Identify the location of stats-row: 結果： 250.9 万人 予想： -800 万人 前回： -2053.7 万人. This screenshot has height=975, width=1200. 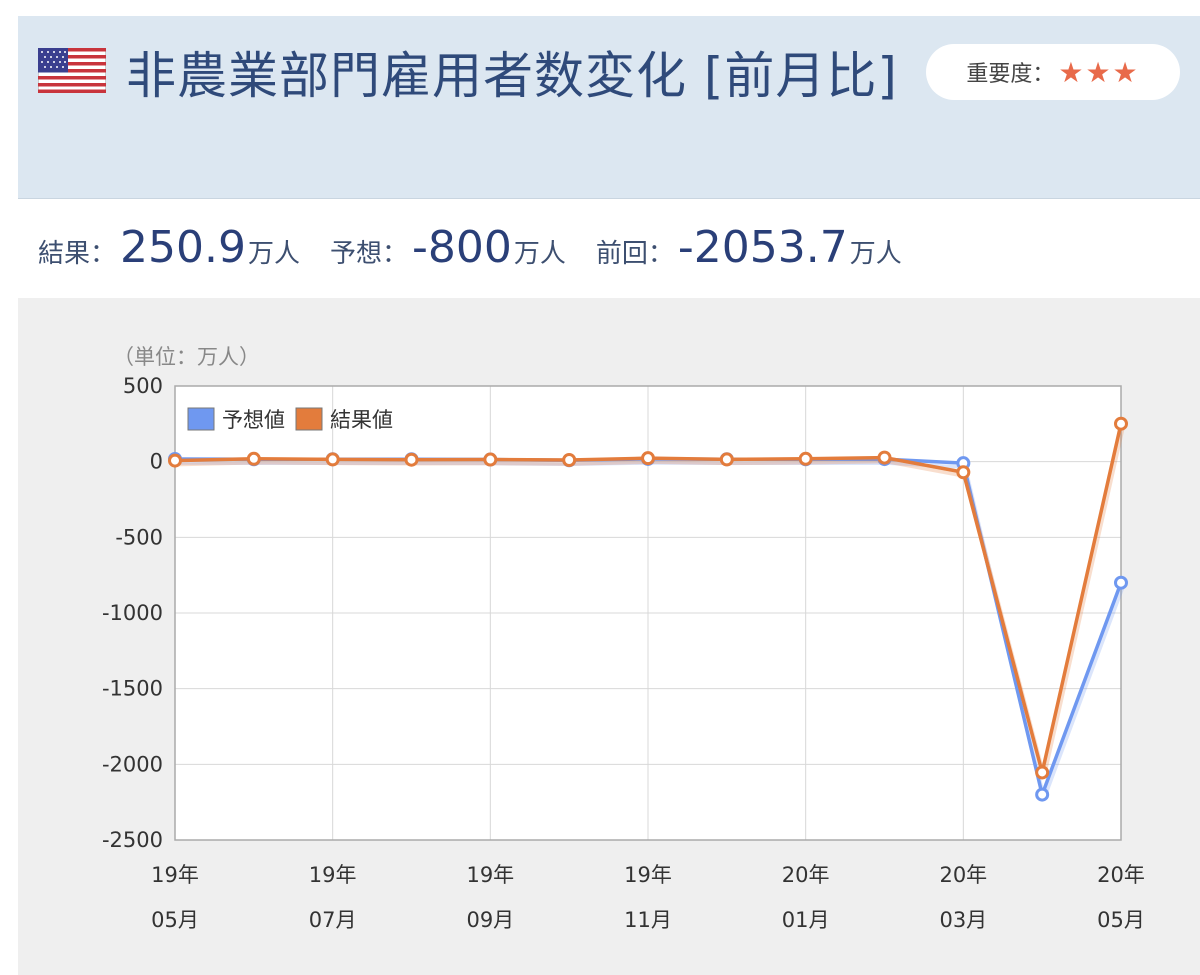
(485, 252).